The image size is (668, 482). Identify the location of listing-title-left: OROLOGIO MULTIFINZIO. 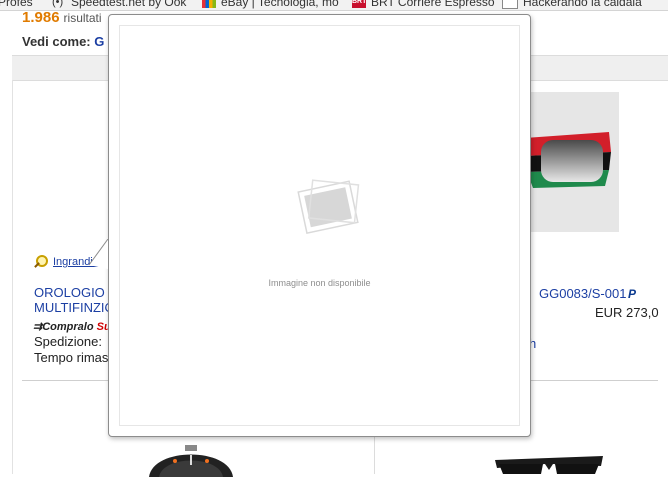
(74, 300).